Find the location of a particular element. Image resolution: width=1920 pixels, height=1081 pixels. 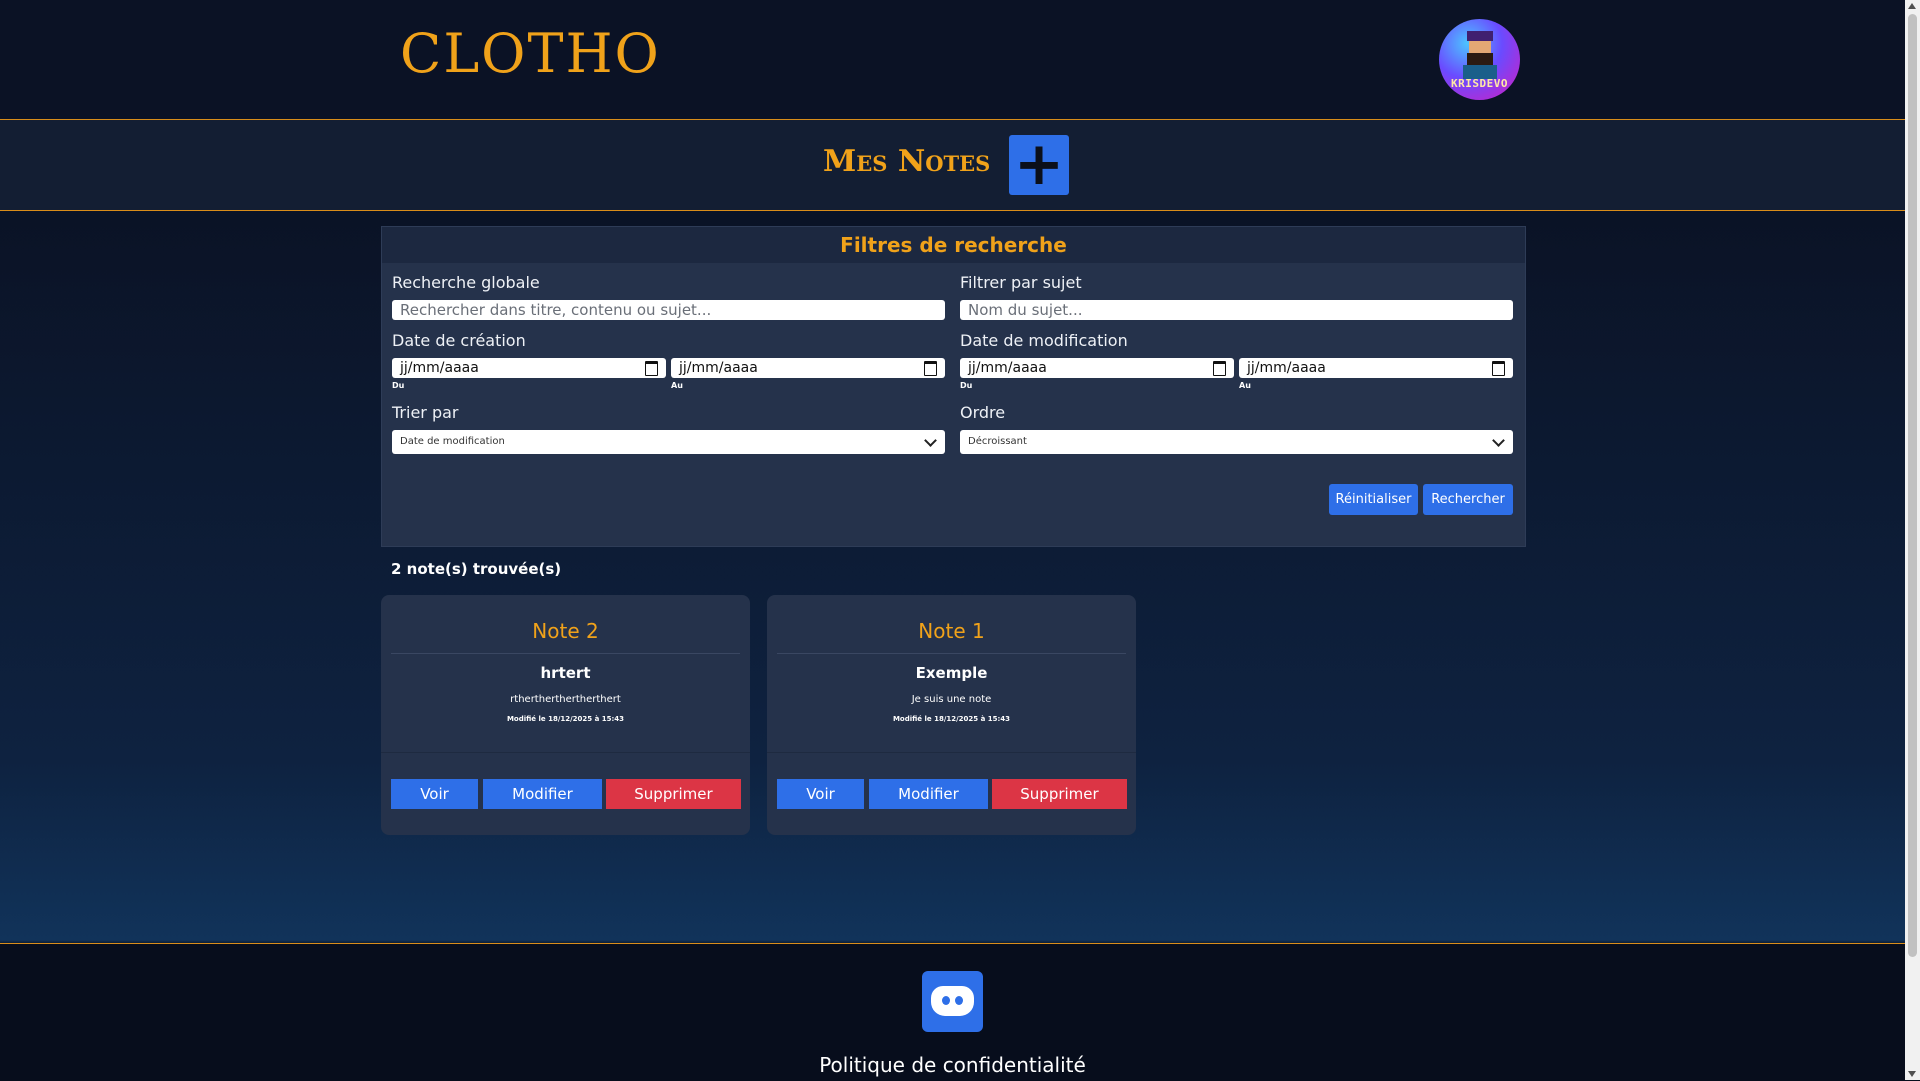

note-subject: Exemple is located at coordinates (951, 673).